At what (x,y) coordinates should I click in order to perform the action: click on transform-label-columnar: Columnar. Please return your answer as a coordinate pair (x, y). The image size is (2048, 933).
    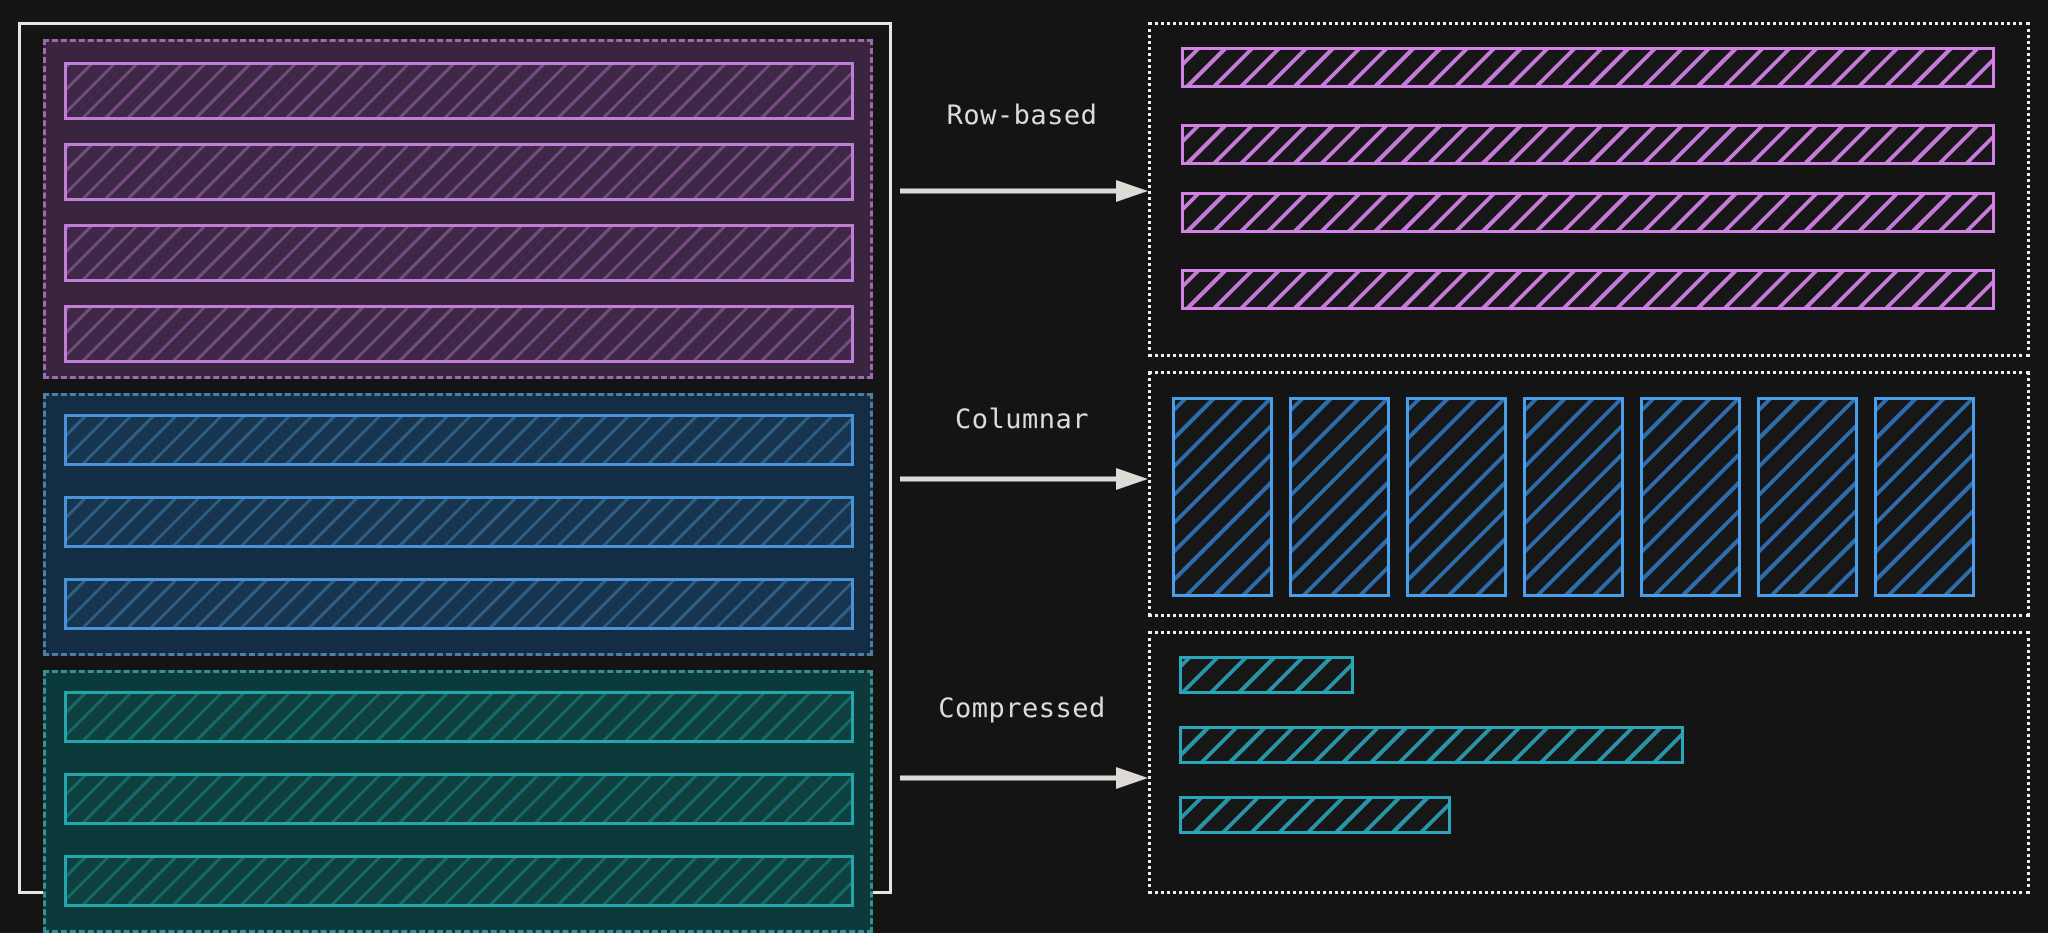
    Looking at the image, I should click on (1022, 419).